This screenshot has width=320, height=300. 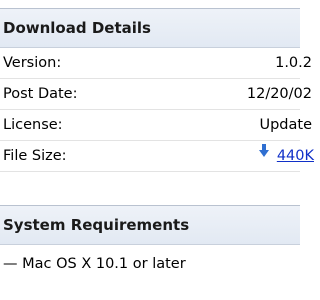 What do you see at coordinates (94, 264) in the screenshot?
I see `requirement-item: — Mac OS X 10.1 or later` at bounding box center [94, 264].